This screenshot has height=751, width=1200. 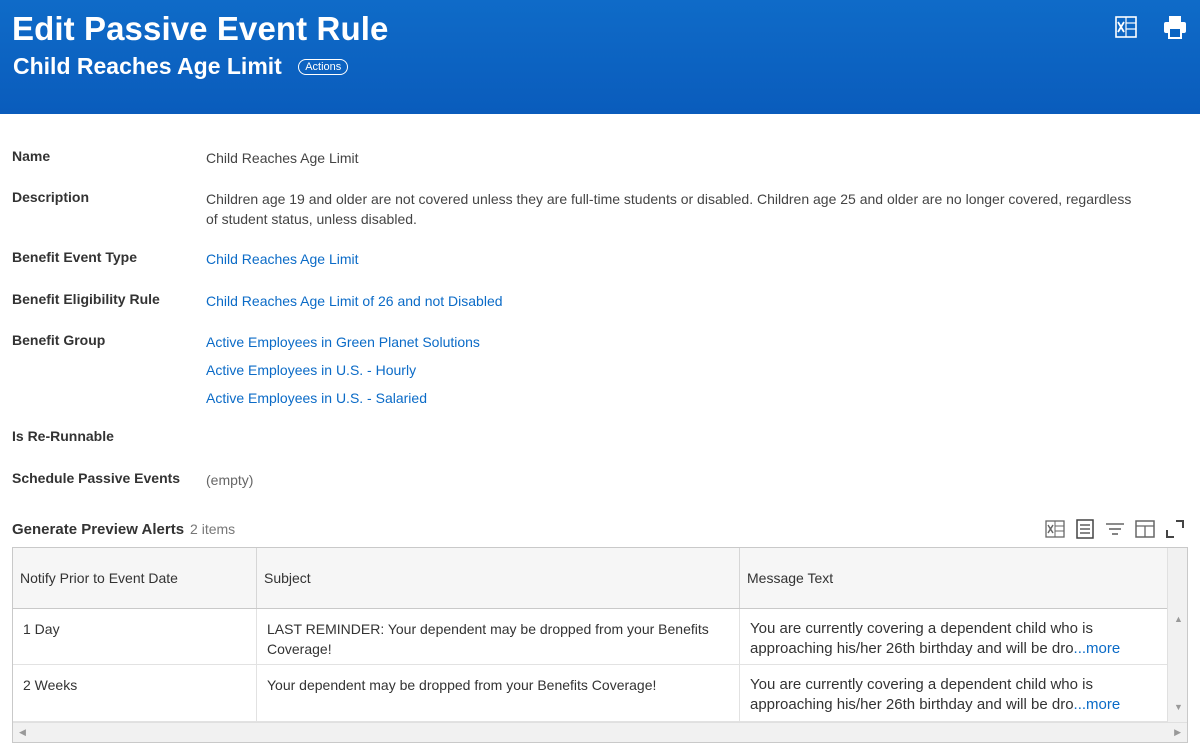 I want to click on scroll-up-icon: ▲, so click(x=1178, y=619).